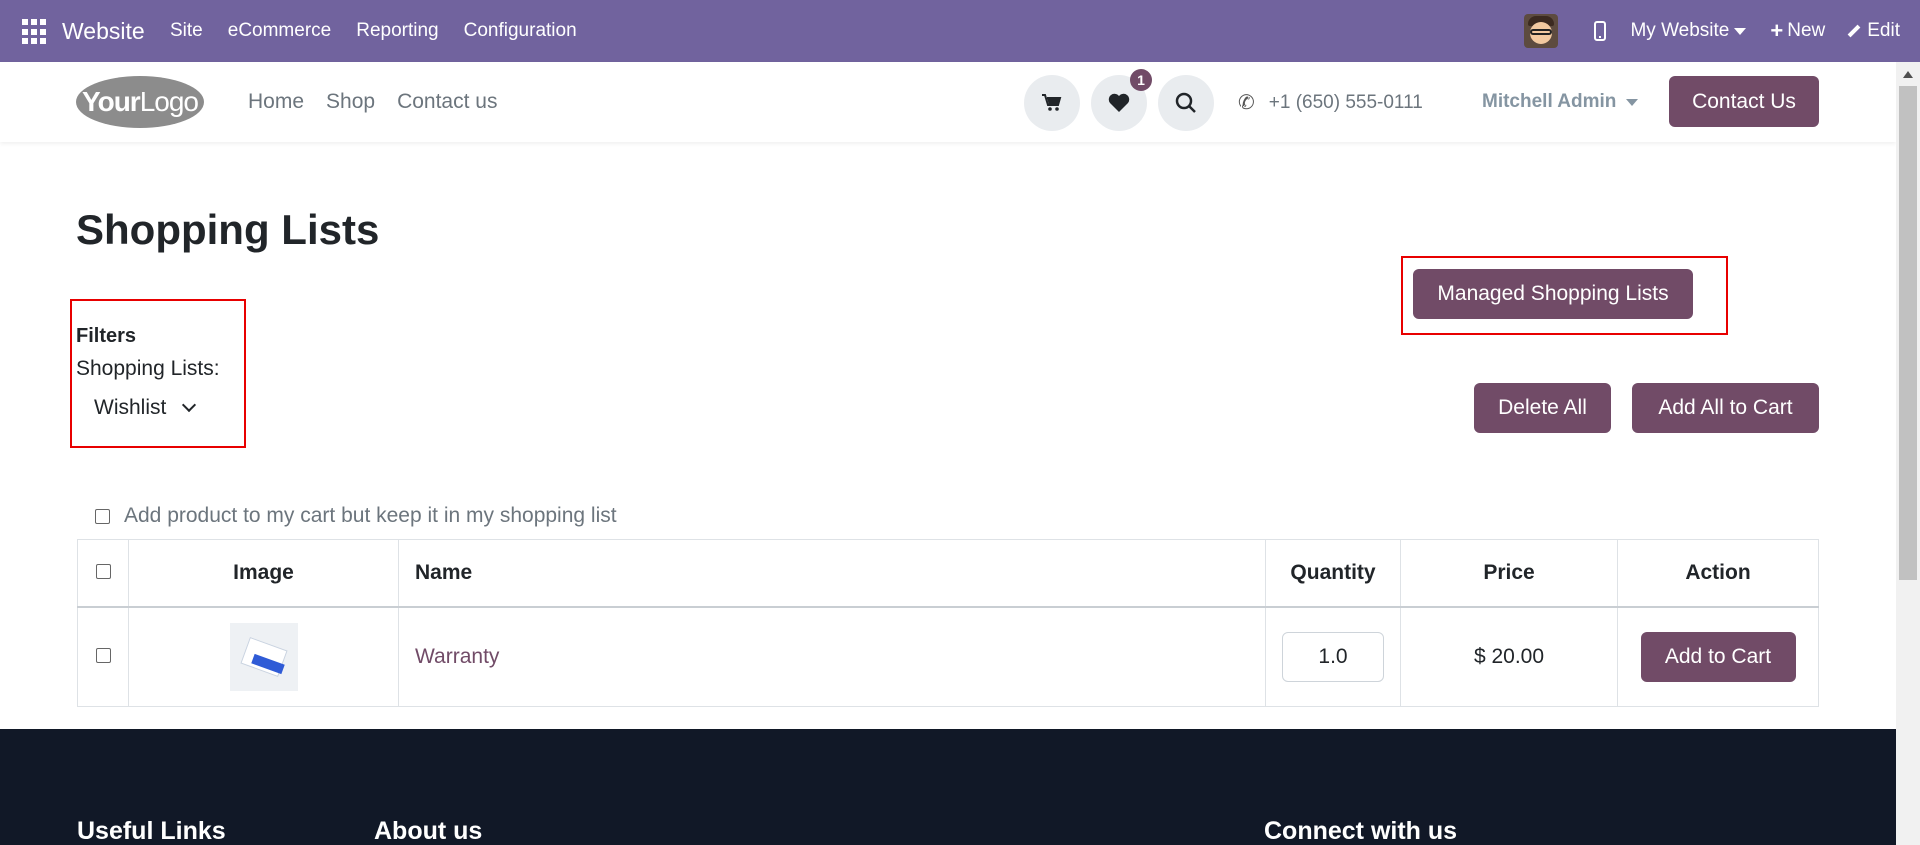 The image size is (1920, 845). What do you see at coordinates (1361, 831) in the screenshot?
I see `footer-heading-connect: Connect with us` at bounding box center [1361, 831].